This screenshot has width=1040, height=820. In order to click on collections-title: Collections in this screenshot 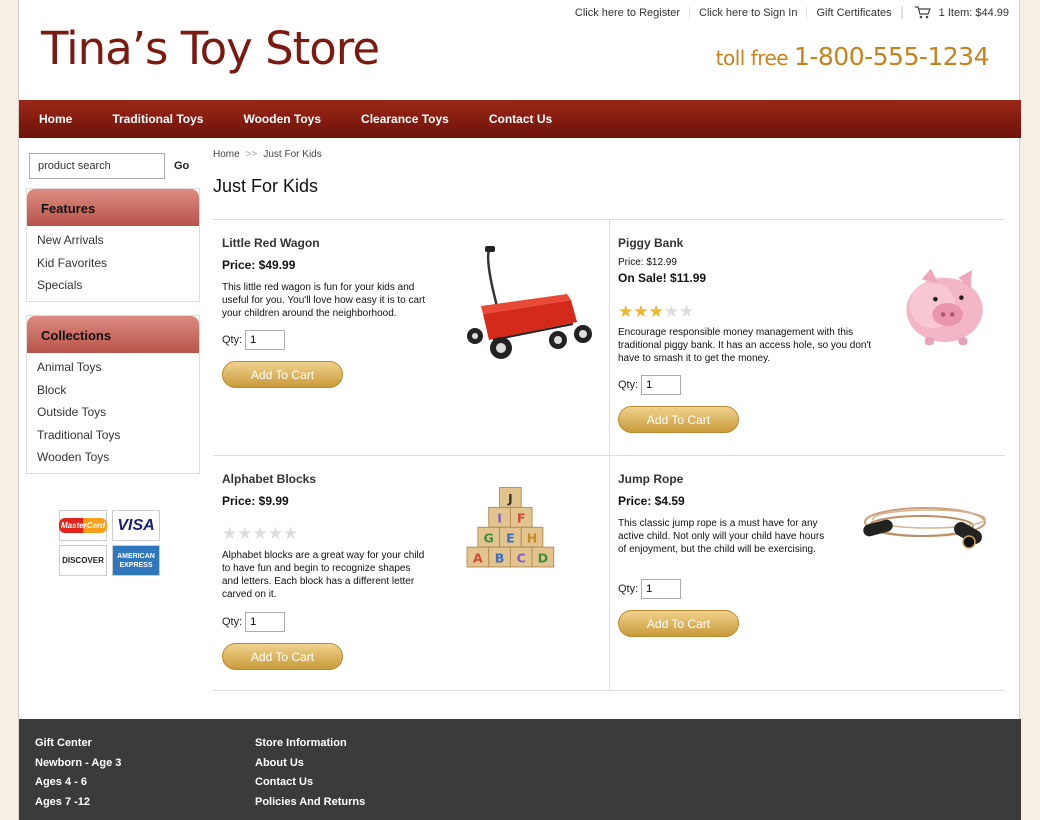, I will do `click(113, 334)`.